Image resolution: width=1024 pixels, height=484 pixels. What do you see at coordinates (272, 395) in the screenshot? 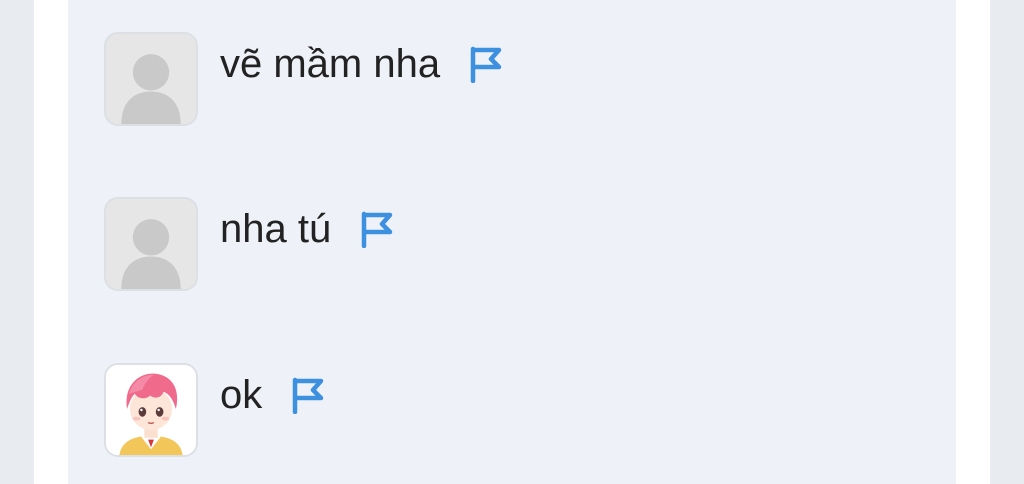
I see `comment-body: ok` at bounding box center [272, 395].